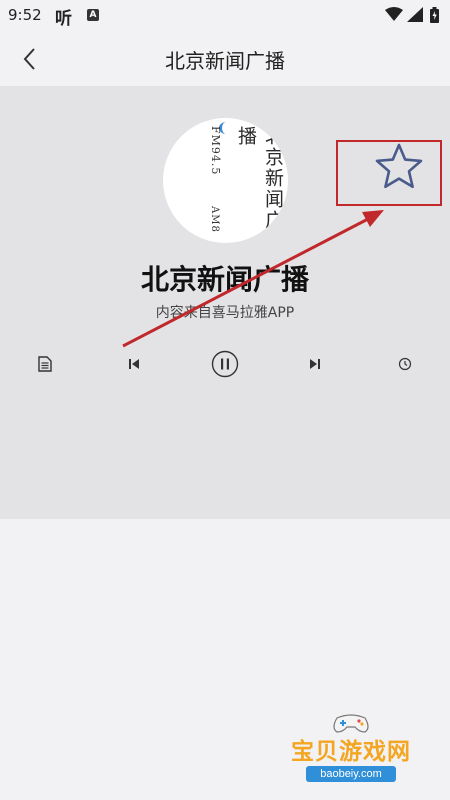 This screenshot has height=800, width=450. What do you see at coordinates (214, 219) in the screenshot?
I see `cover-logo-am: AM8` at bounding box center [214, 219].